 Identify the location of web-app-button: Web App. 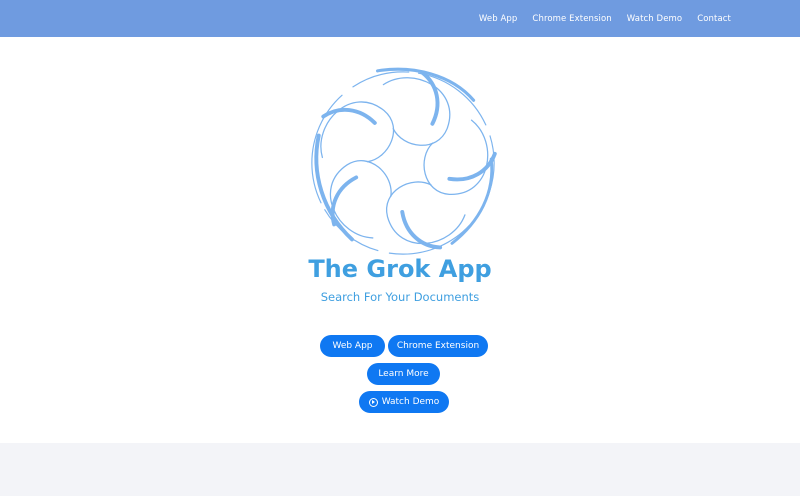
(352, 346).